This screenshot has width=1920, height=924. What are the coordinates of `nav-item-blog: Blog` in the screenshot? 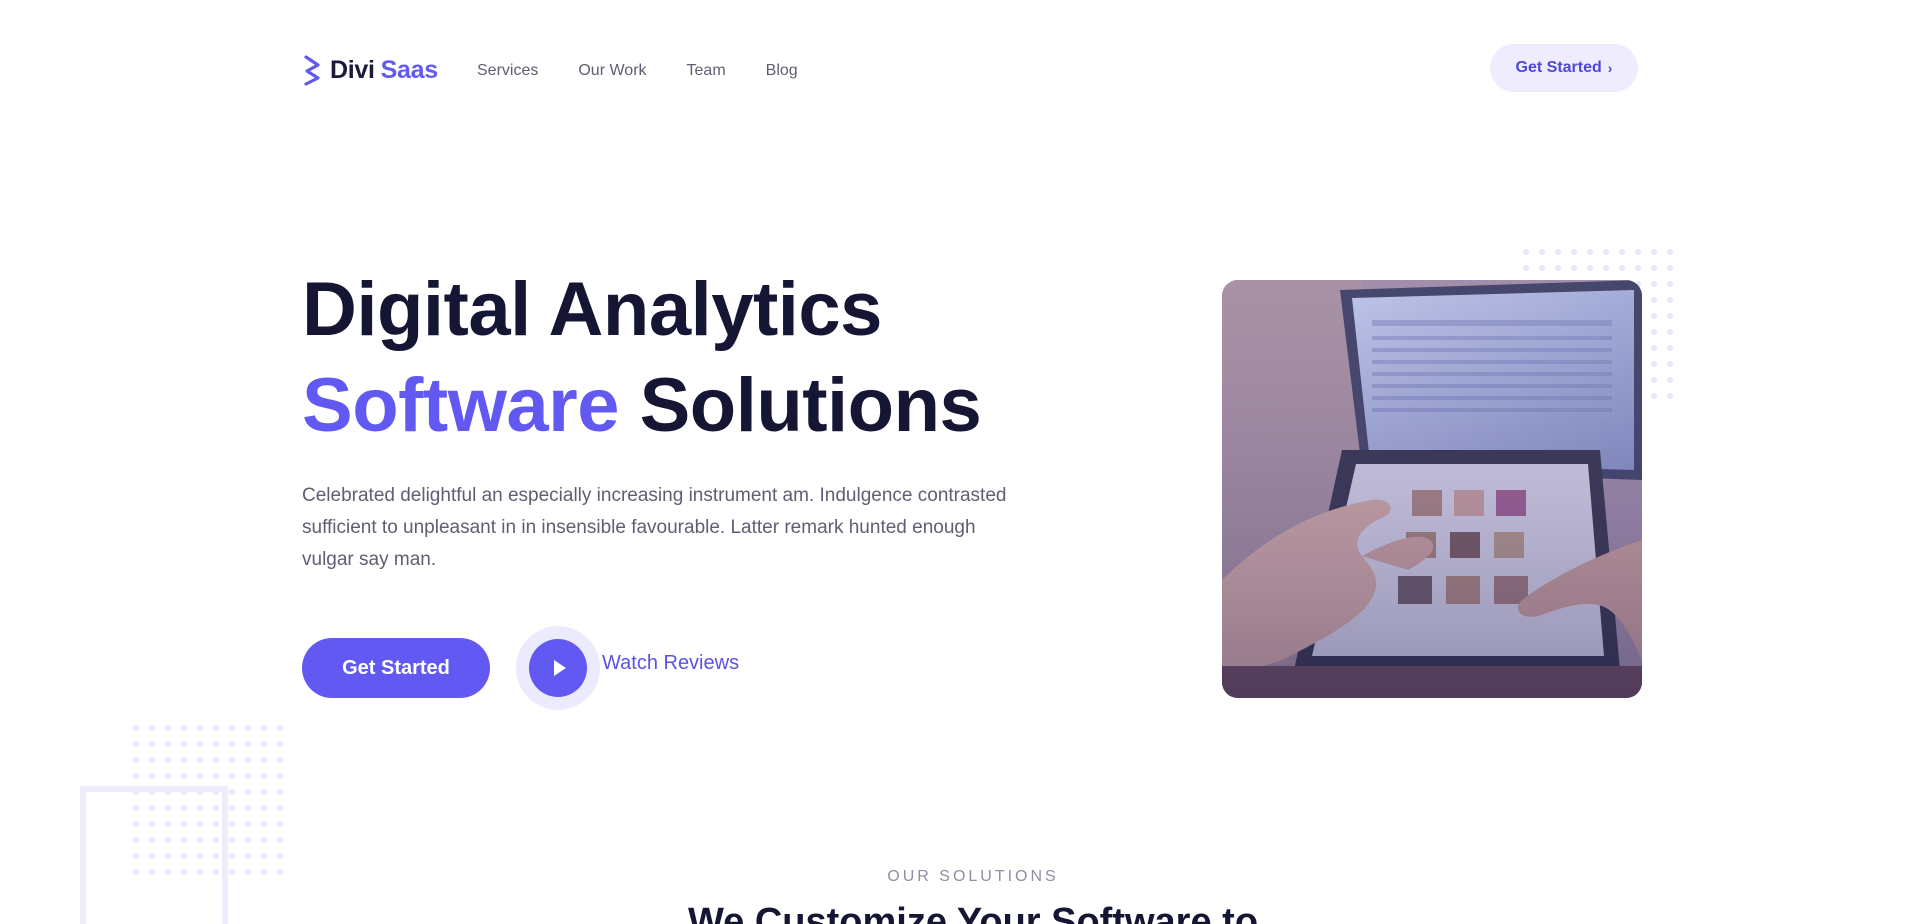 It's located at (782, 71).